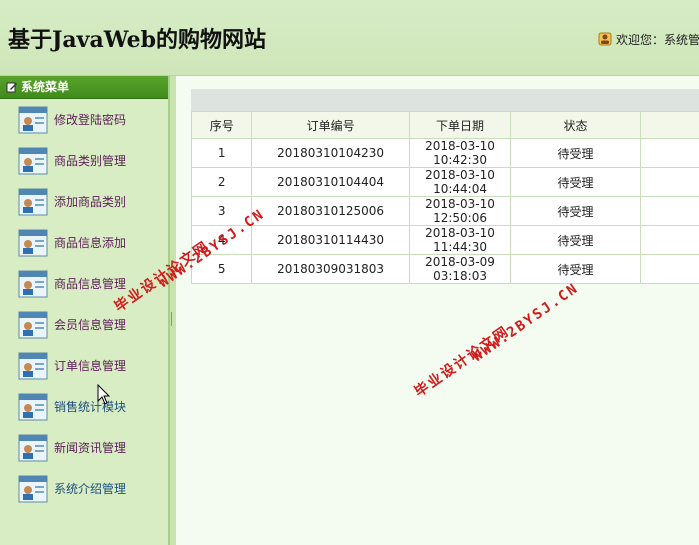 This screenshot has height=545, width=699. I want to click on table-row: 1 20180310104230 2018-03-10 10:42:30 待受理, so click(444, 153).